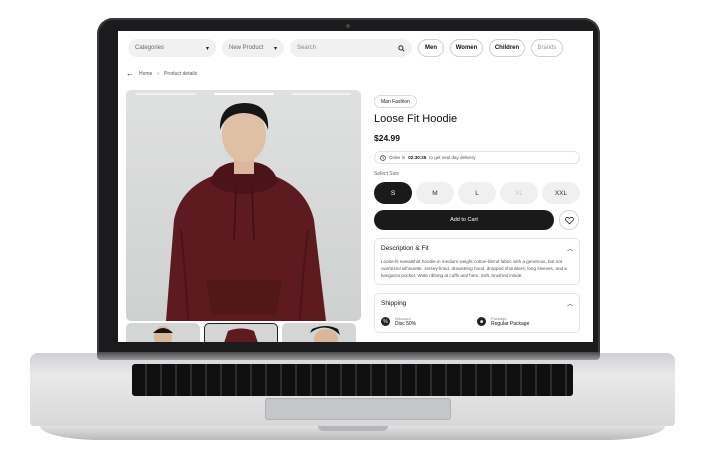 The image size is (705, 467). I want to click on size-option-l: L, so click(477, 193).